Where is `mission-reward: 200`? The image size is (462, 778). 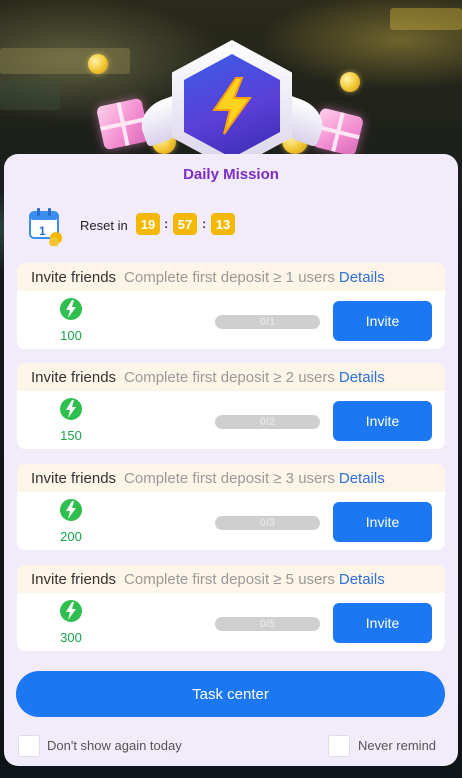 mission-reward: 200 is located at coordinates (71, 521).